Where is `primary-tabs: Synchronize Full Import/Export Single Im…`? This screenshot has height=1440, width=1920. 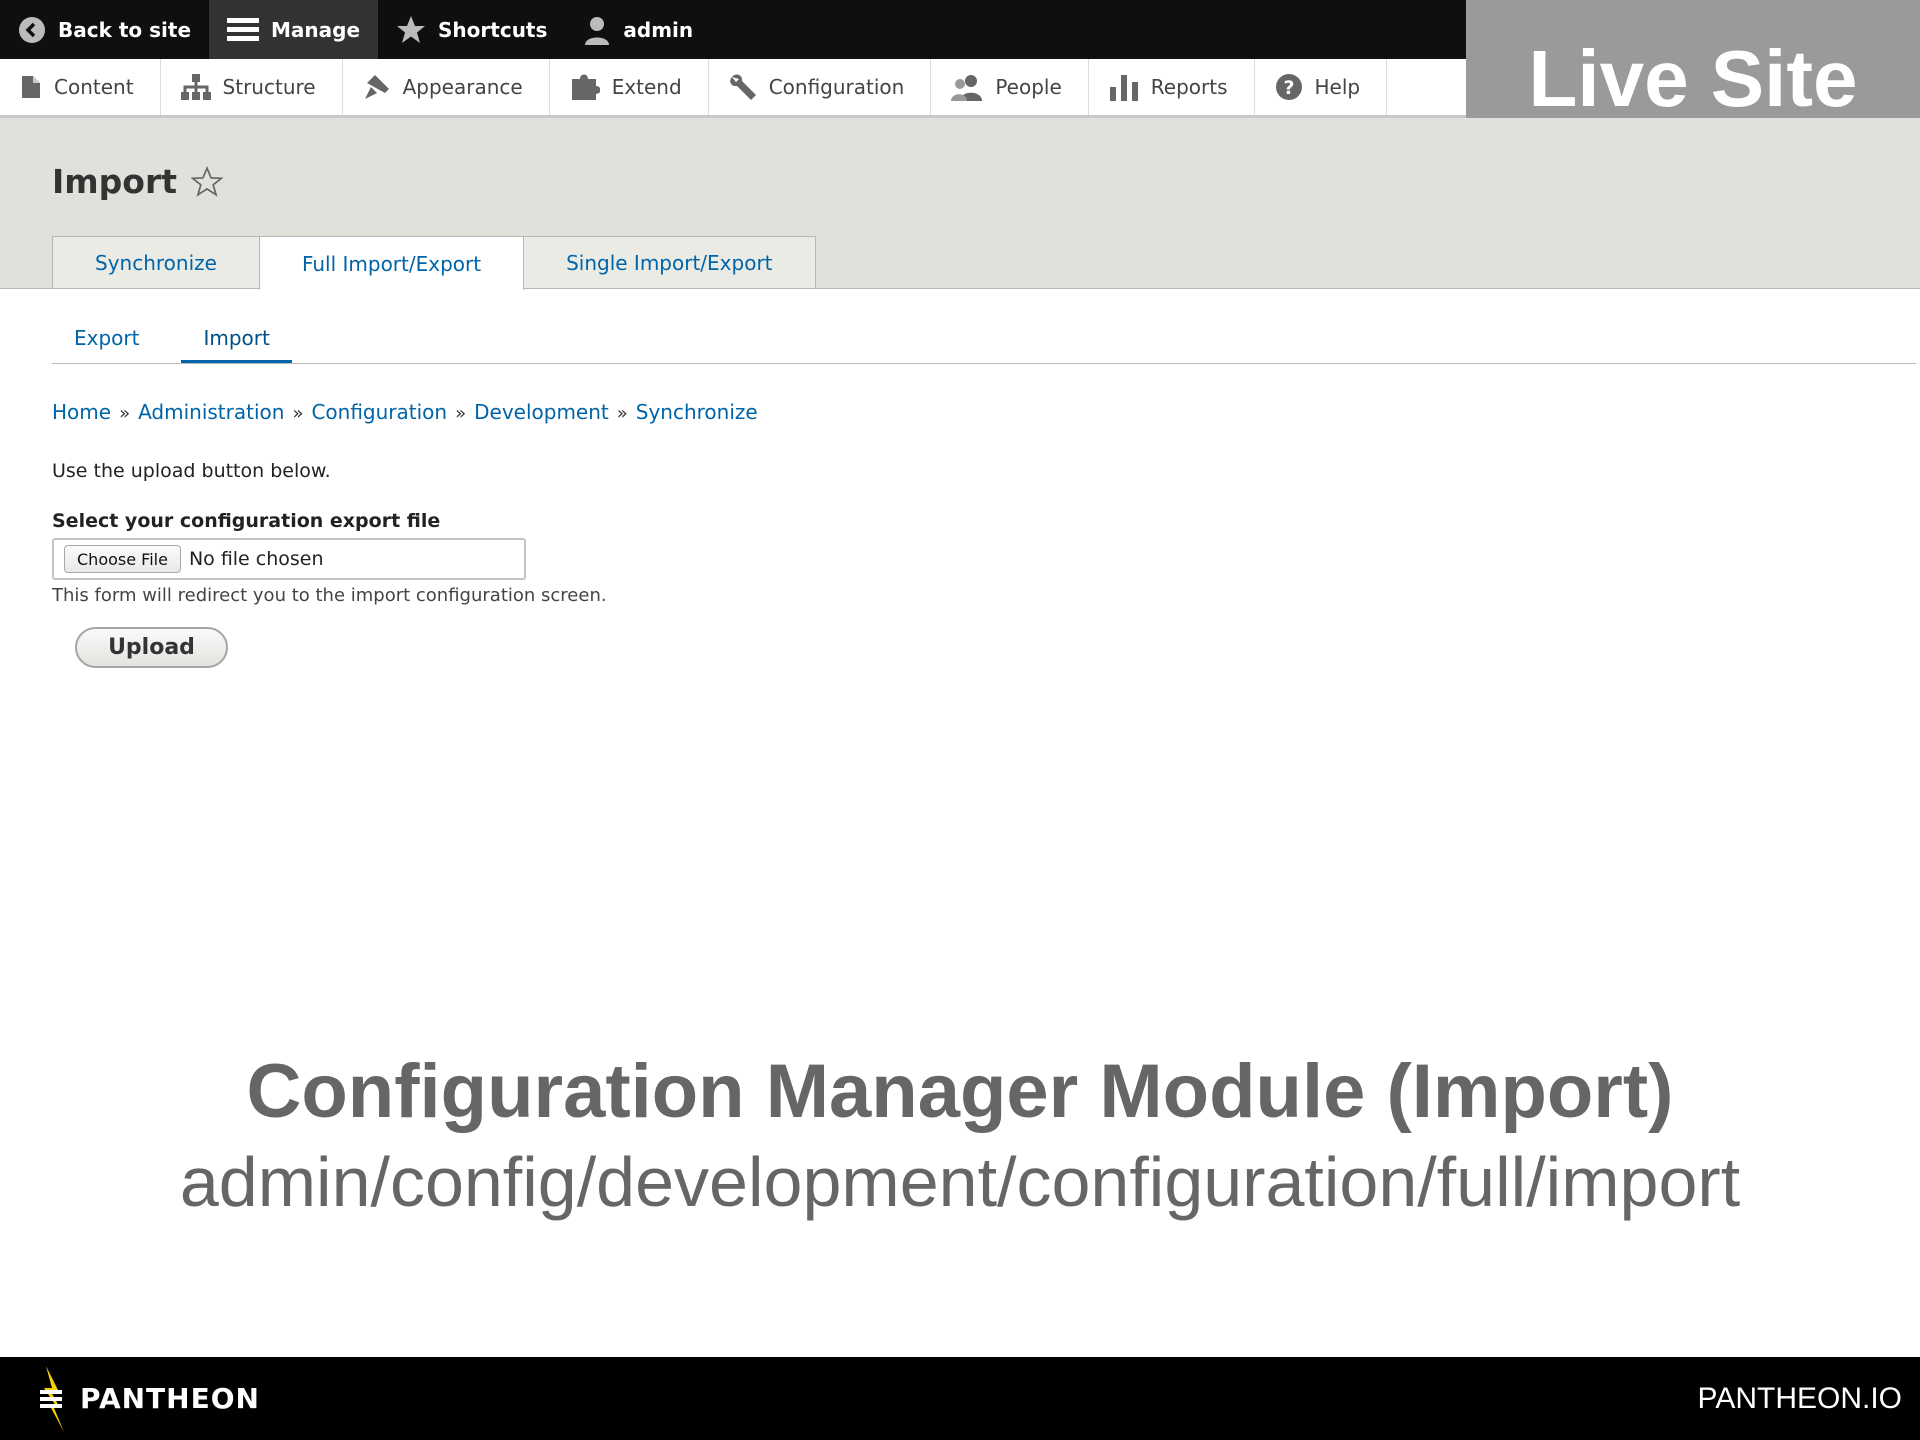
primary-tabs: Synchronize Full Import/Export Single Im… is located at coordinates (434, 263).